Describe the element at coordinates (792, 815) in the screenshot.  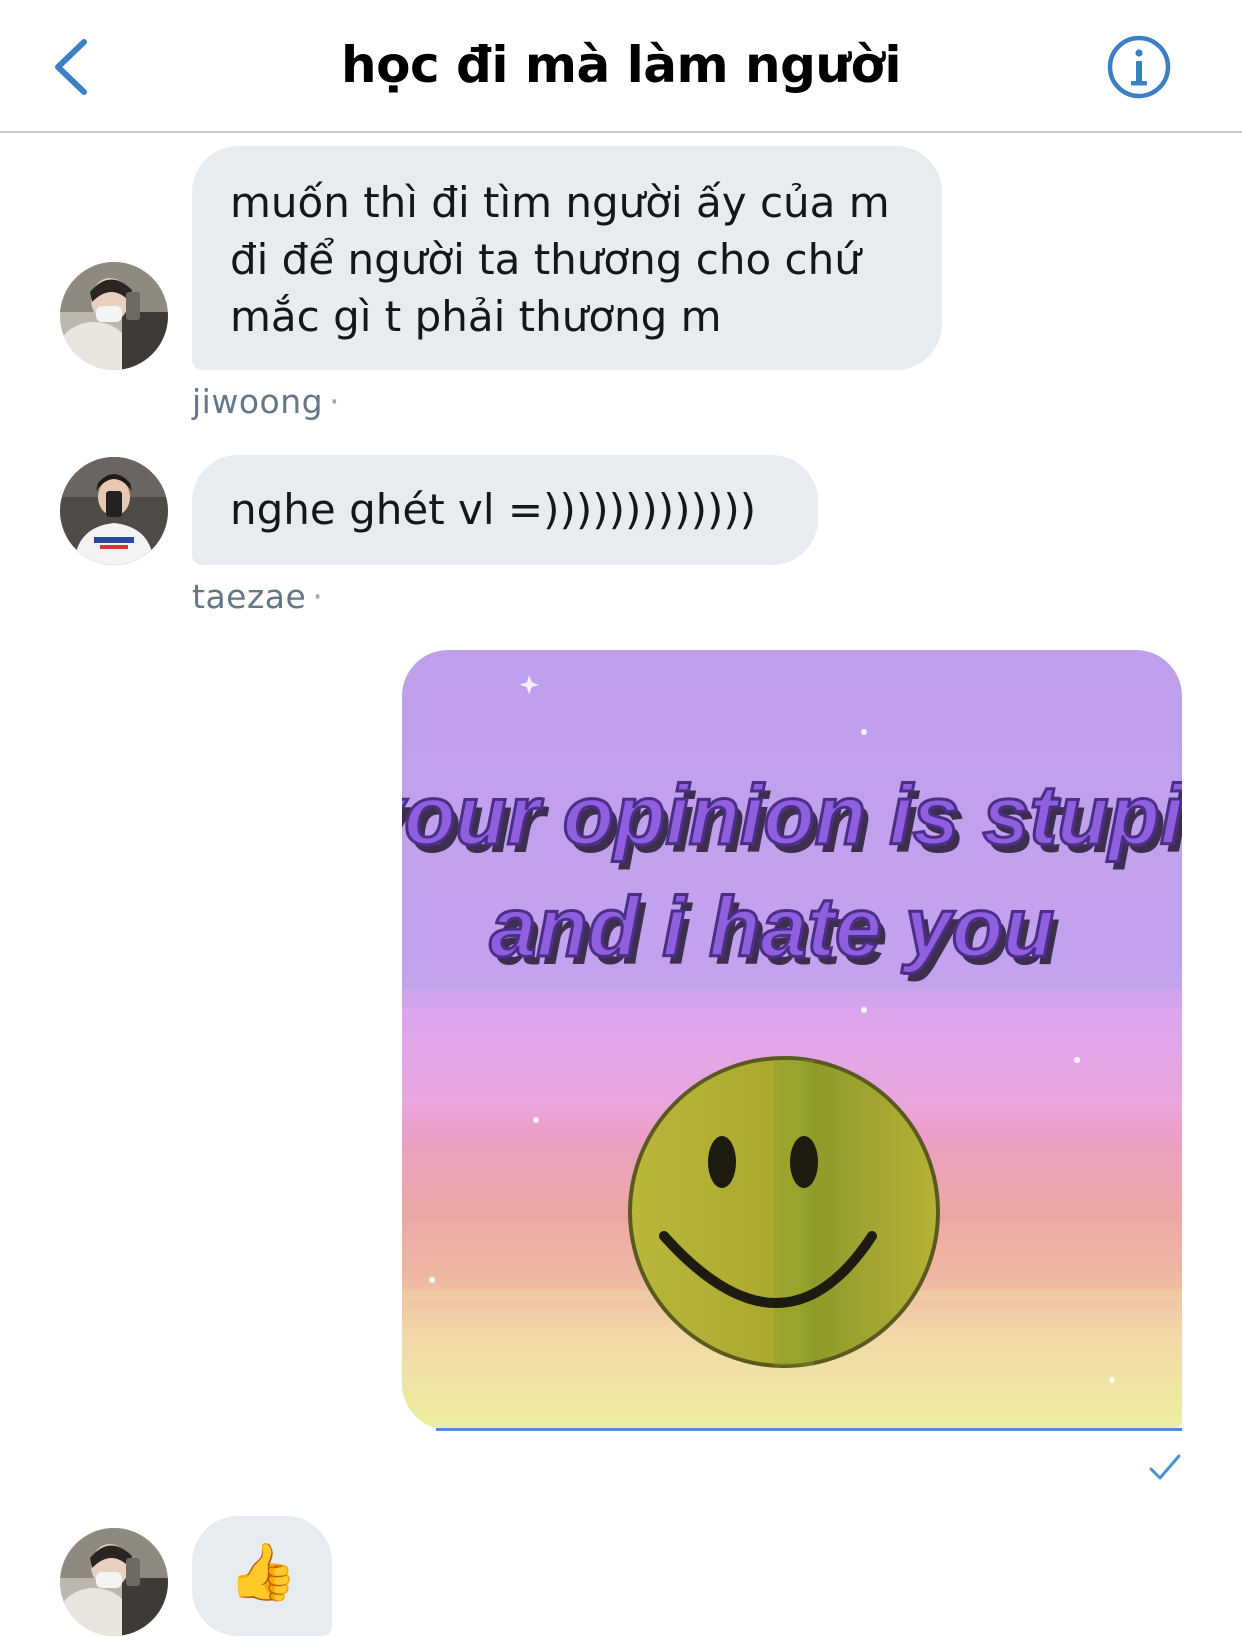
I see `svg-text: your opinion is stupid` at that location.